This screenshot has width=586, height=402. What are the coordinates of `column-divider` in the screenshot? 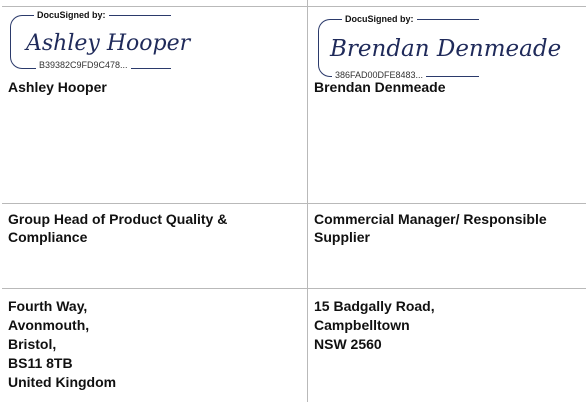 It's located at (307, 201).